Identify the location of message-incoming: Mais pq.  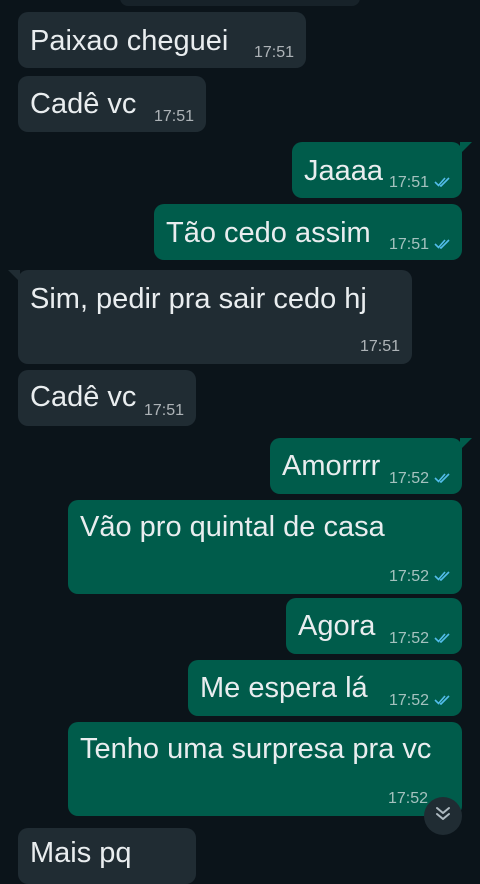
(107, 856).